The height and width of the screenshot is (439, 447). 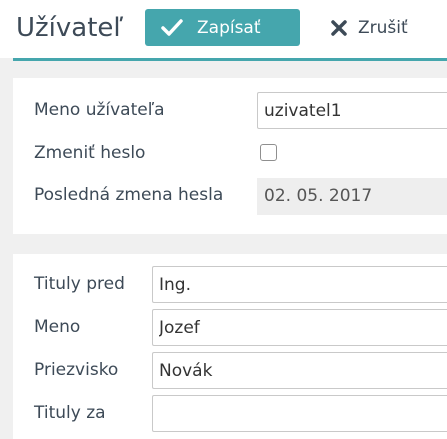 I want to click on title-before-row: Tituly pred, so click(x=230, y=284).